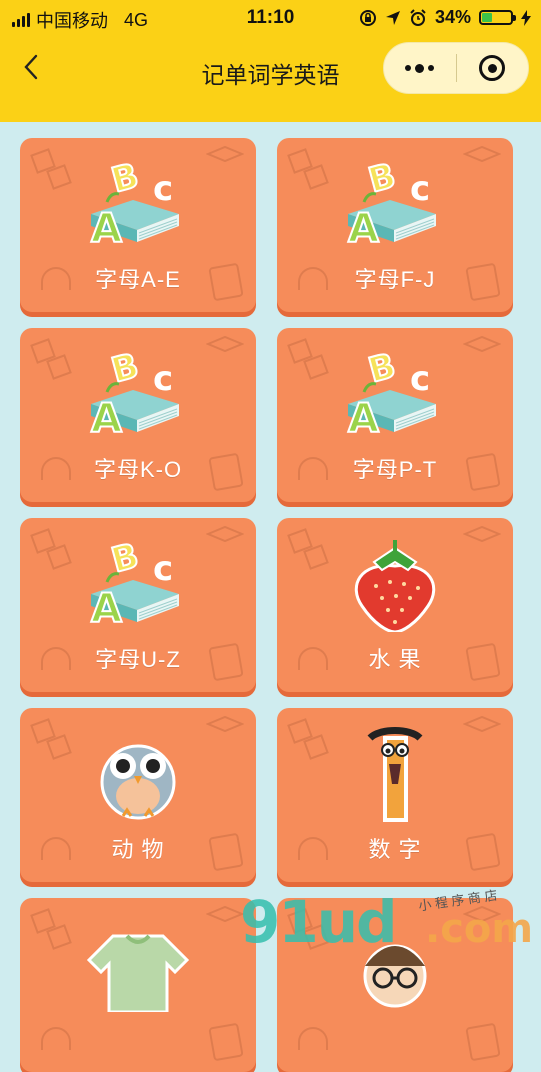 Image resolution: width=541 pixels, height=1072 pixels. I want to click on category-label: 字母K-O, so click(138, 469).